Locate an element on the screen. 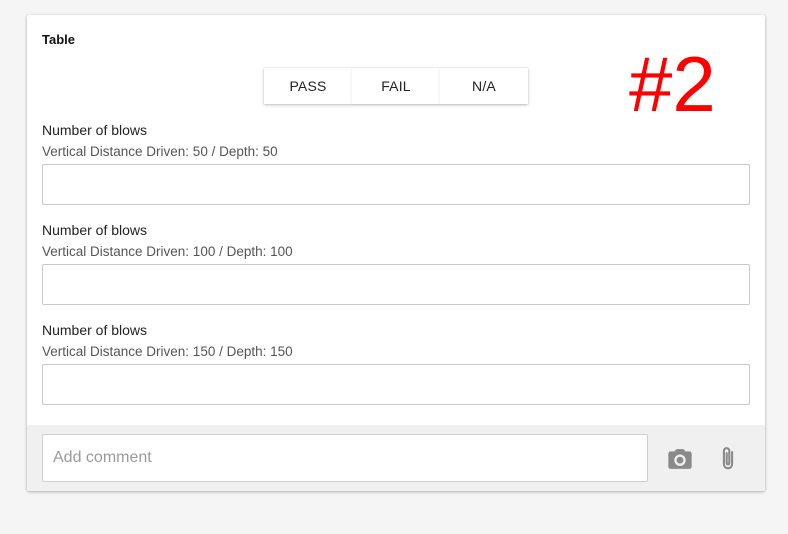  paperclip-icon is located at coordinates (728, 459).